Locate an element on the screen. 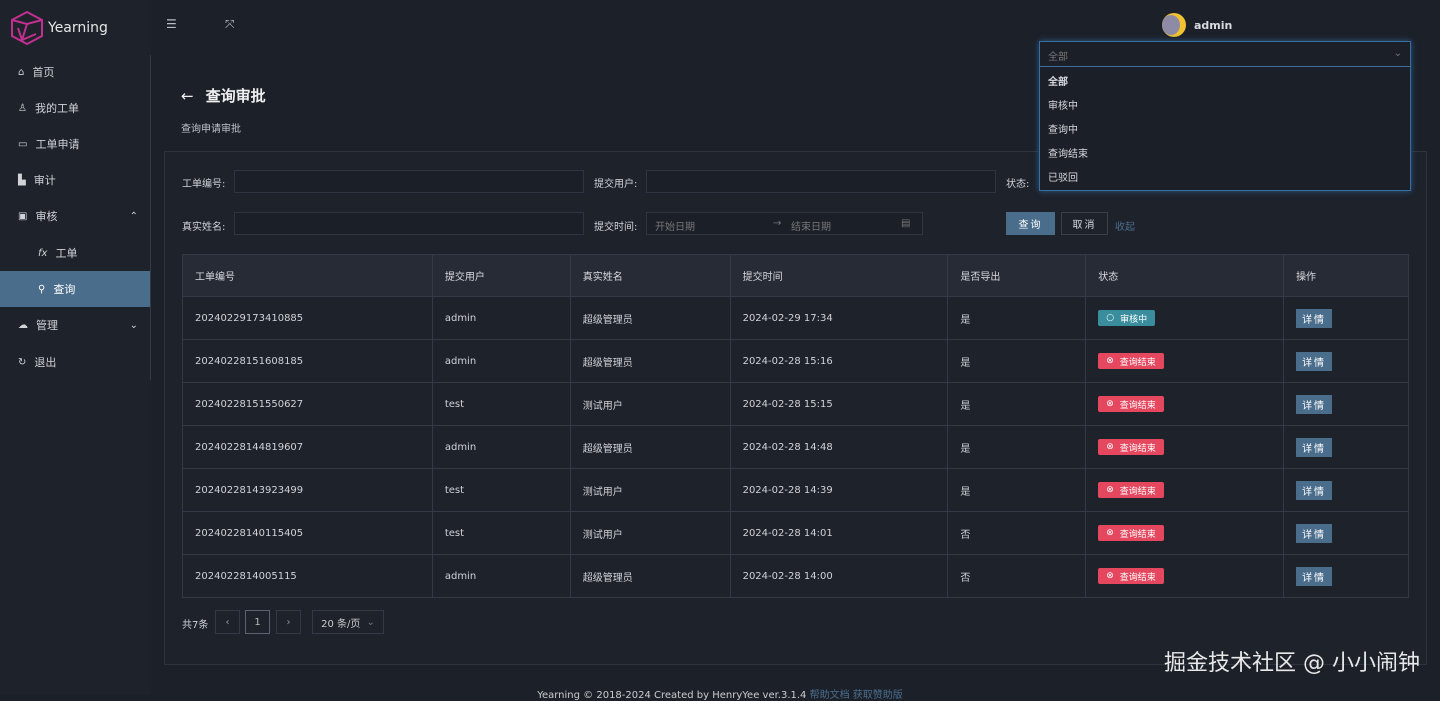  sidebar-item-7: ☁ 管理 ⌄ is located at coordinates (75, 325).